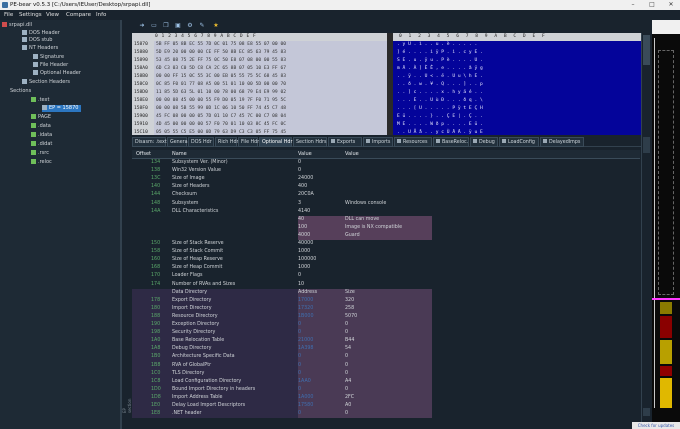  I want to click on tree-item-data: .data, so click(41, 126).